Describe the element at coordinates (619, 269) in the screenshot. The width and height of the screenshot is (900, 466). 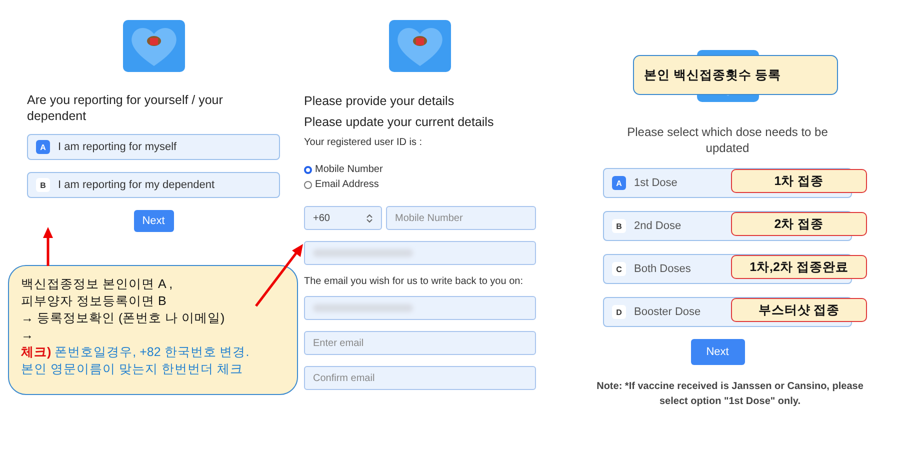
I see `option-letter: C` at that location.